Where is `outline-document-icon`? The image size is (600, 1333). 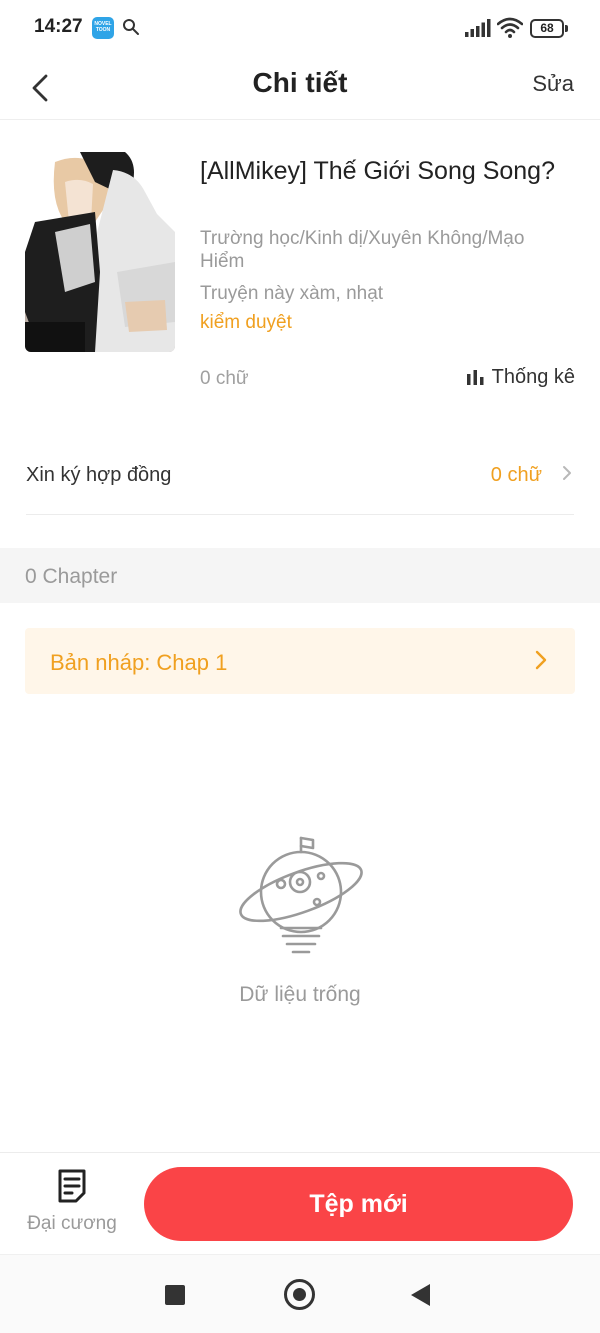 outline-document-icon is located at coordinates (72, 1186).